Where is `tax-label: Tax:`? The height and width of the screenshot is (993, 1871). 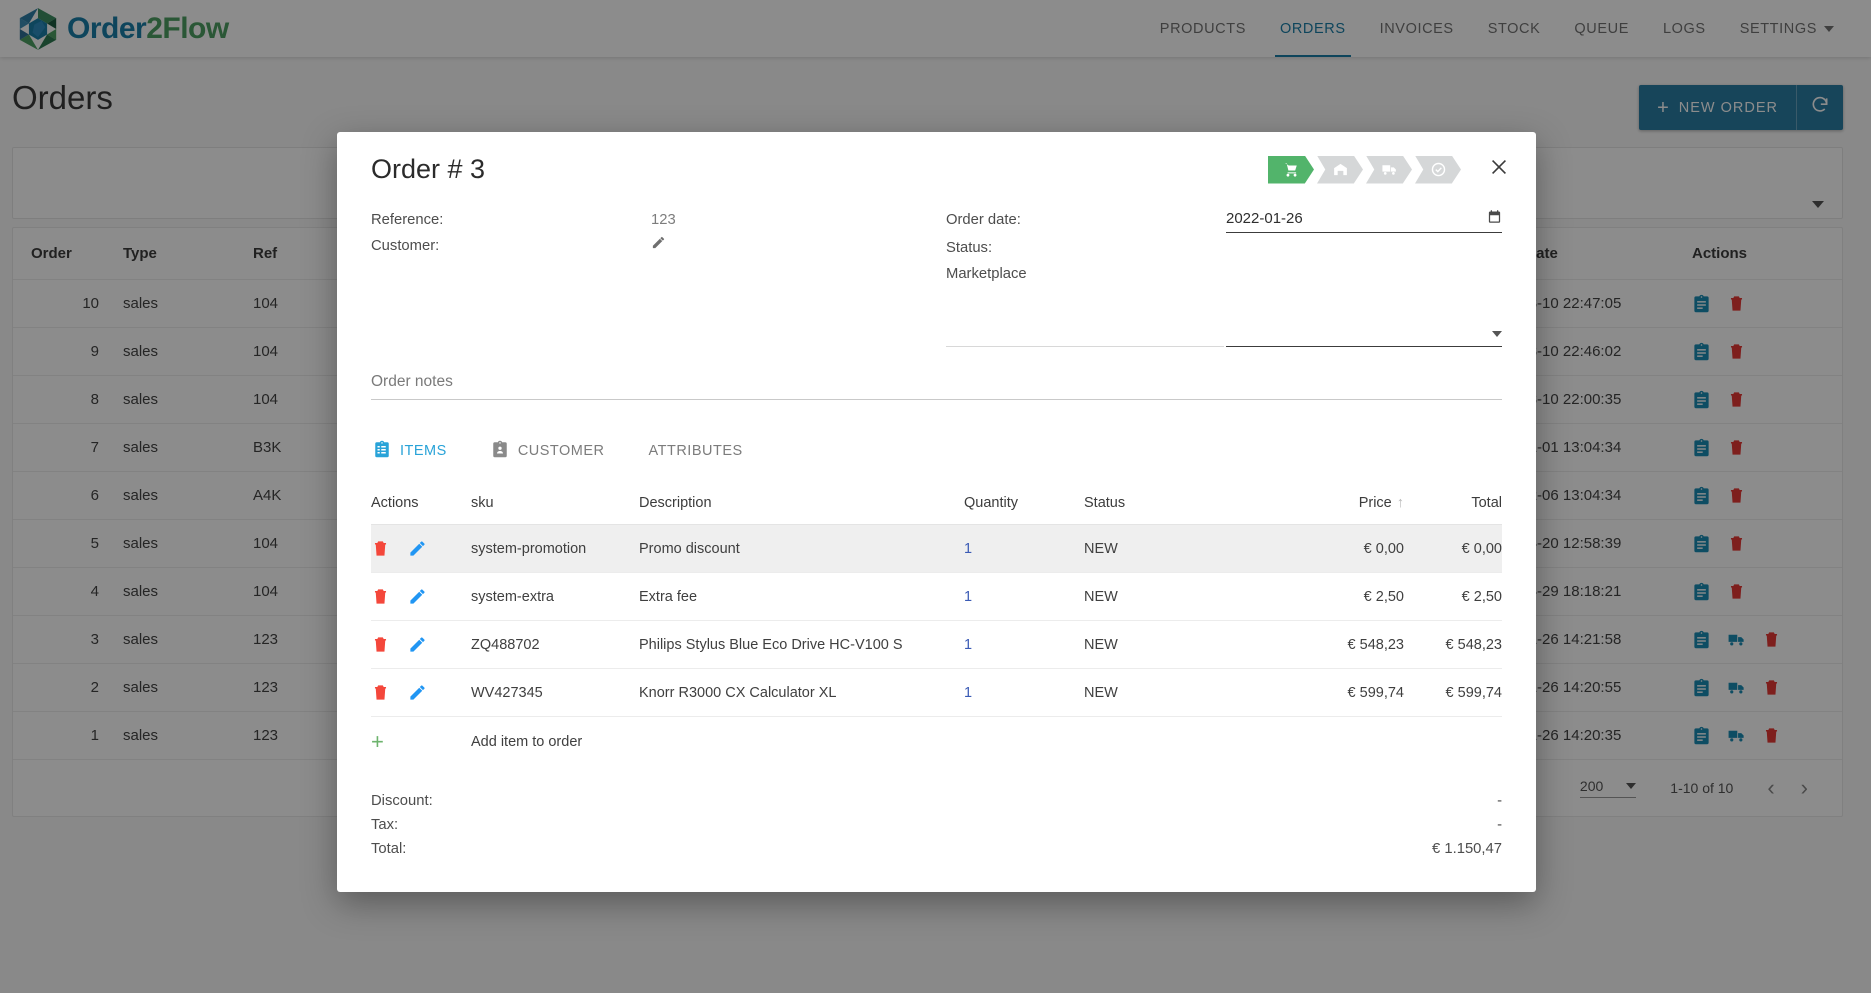 tax-label: Tax: is located at coordinates (385, 825).